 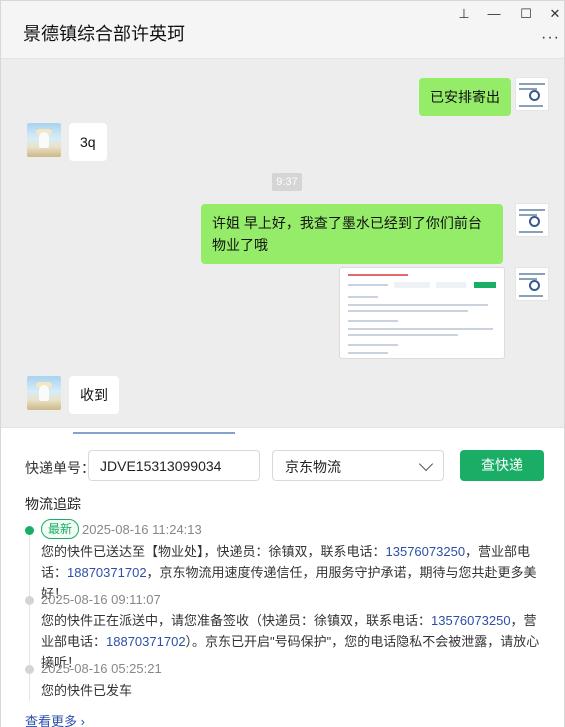 I want to click on panel-divider, so click(x=154, y=433).